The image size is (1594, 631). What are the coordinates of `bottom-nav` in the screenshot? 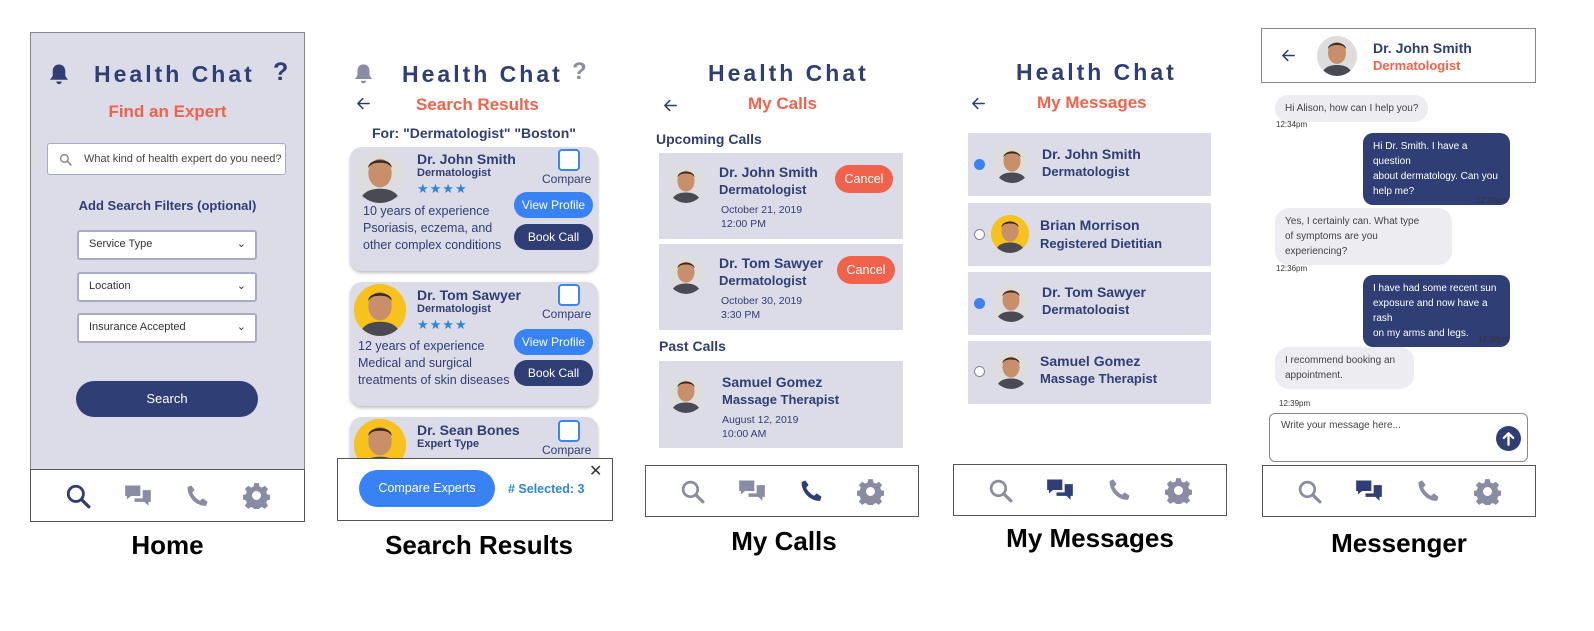 It's located at (782, 491).